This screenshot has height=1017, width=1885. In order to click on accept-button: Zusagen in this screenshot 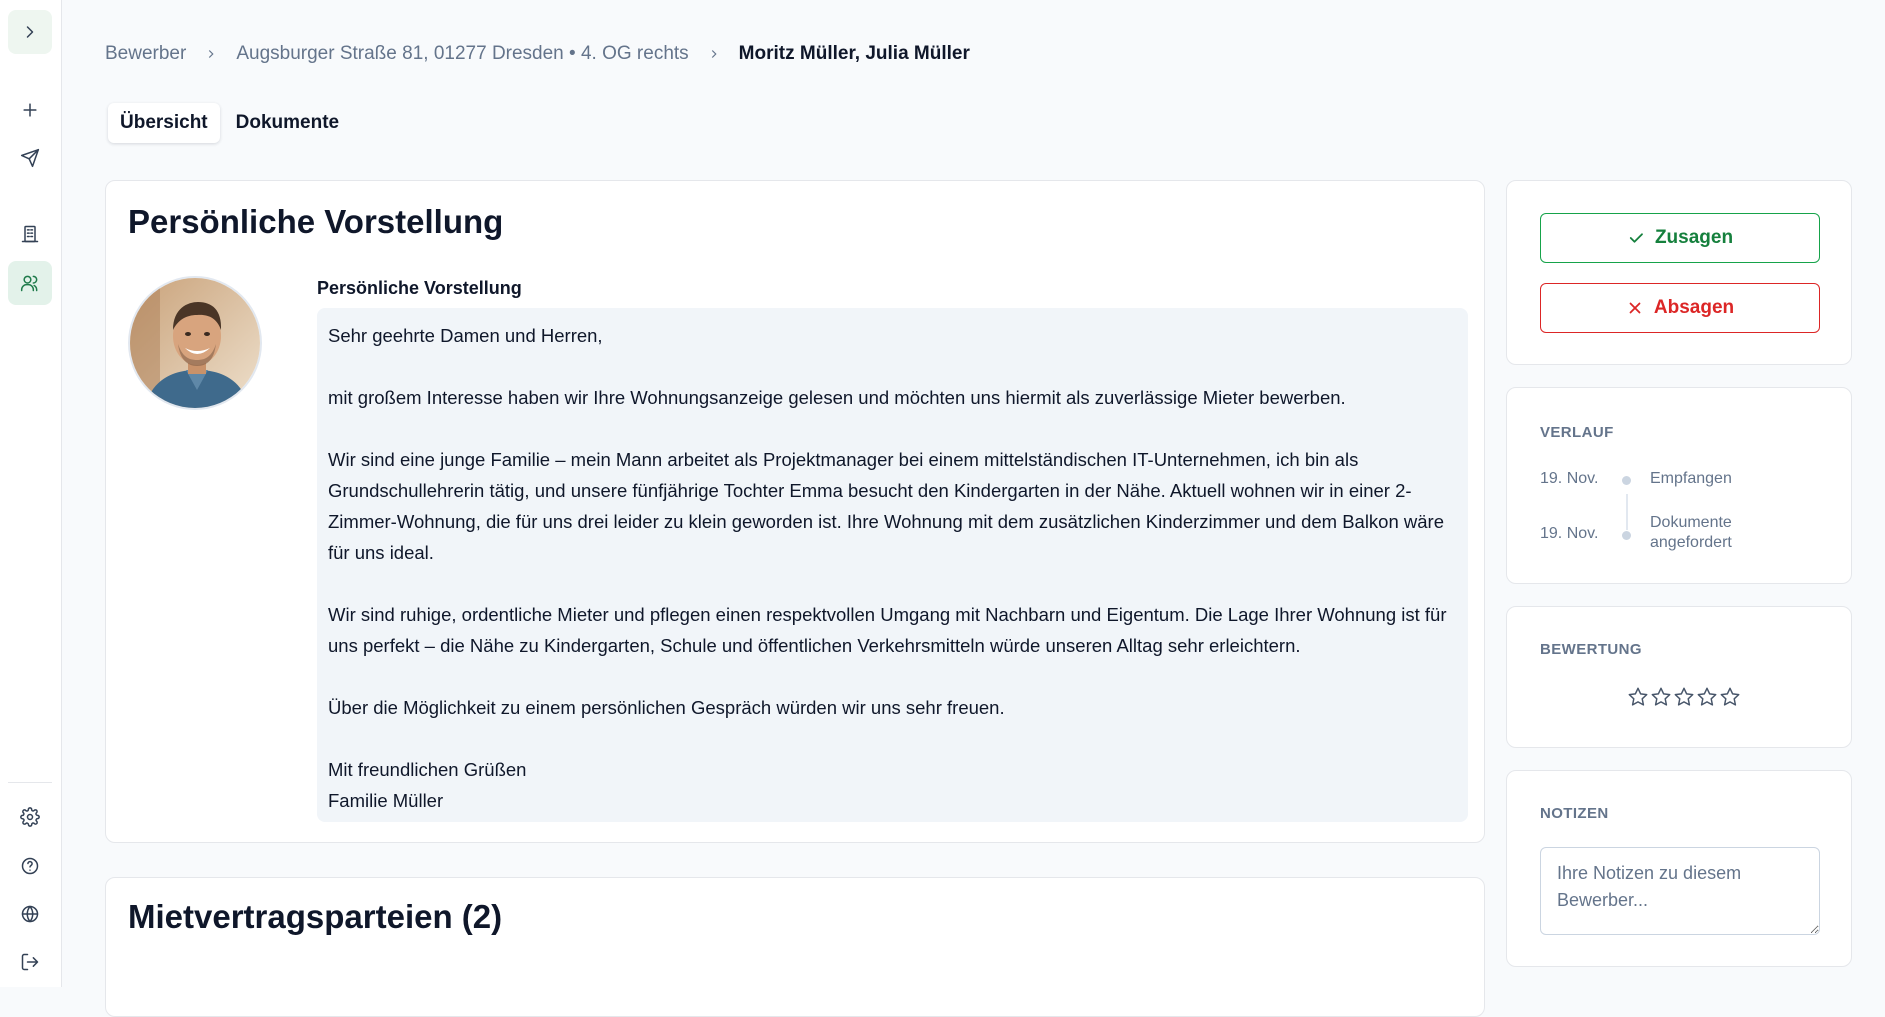, I will do `click(1680, 238)`.